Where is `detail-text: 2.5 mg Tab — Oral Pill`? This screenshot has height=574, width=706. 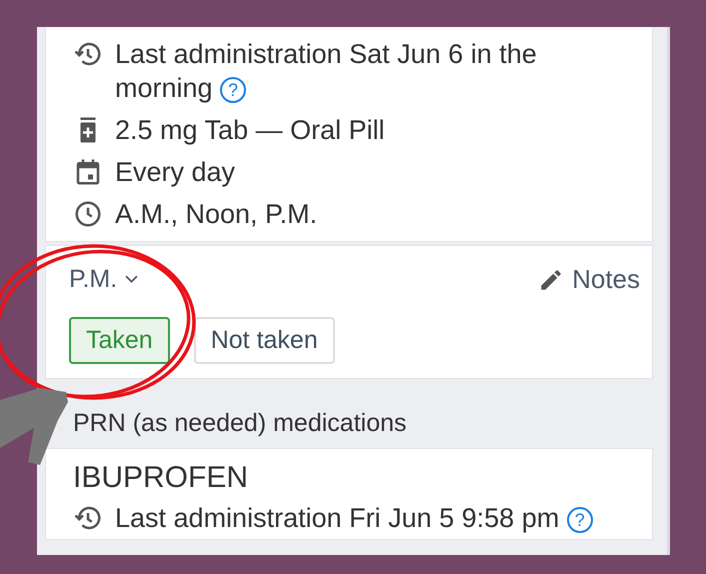 detail-text: 2.5 mg Tab — Oral Pill is located at coordinates (250, 130).